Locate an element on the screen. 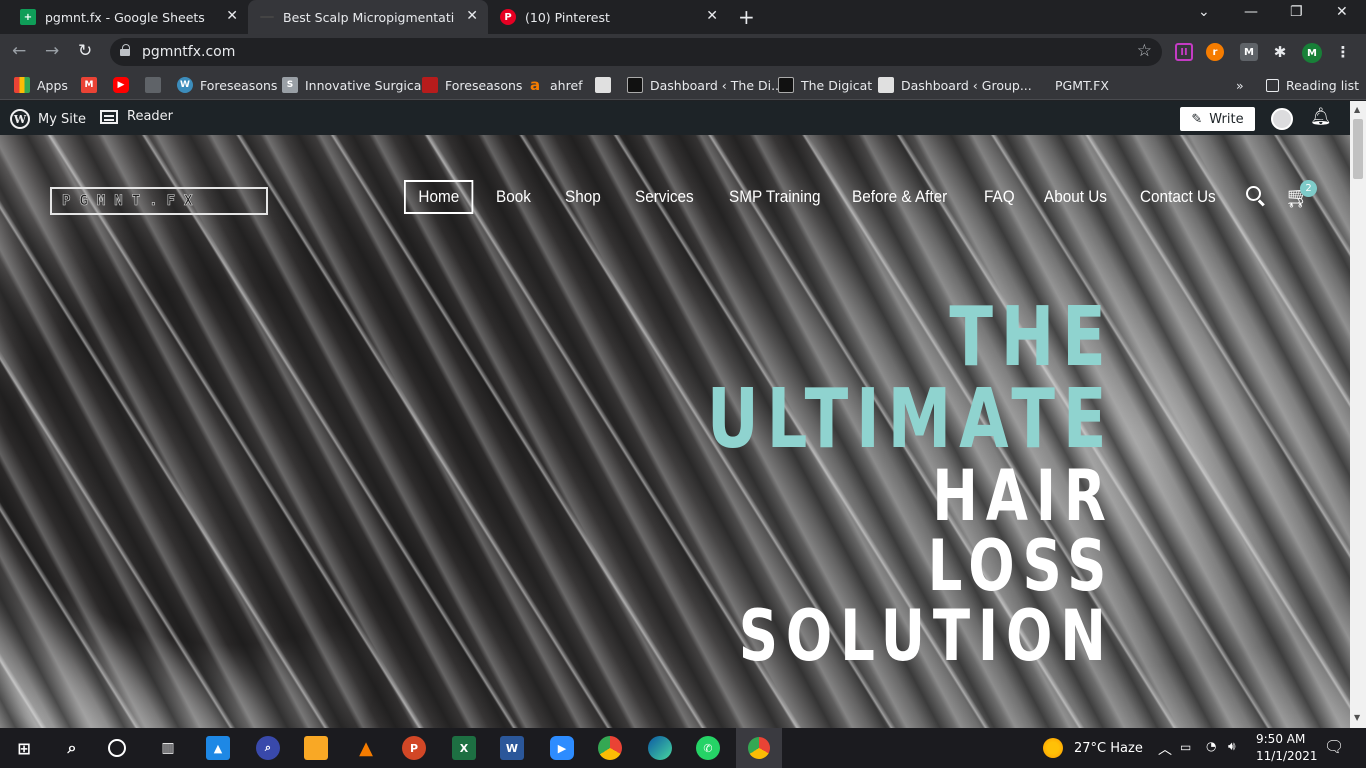  zoom-icon: ▶ is located at coordinates (562, 748).